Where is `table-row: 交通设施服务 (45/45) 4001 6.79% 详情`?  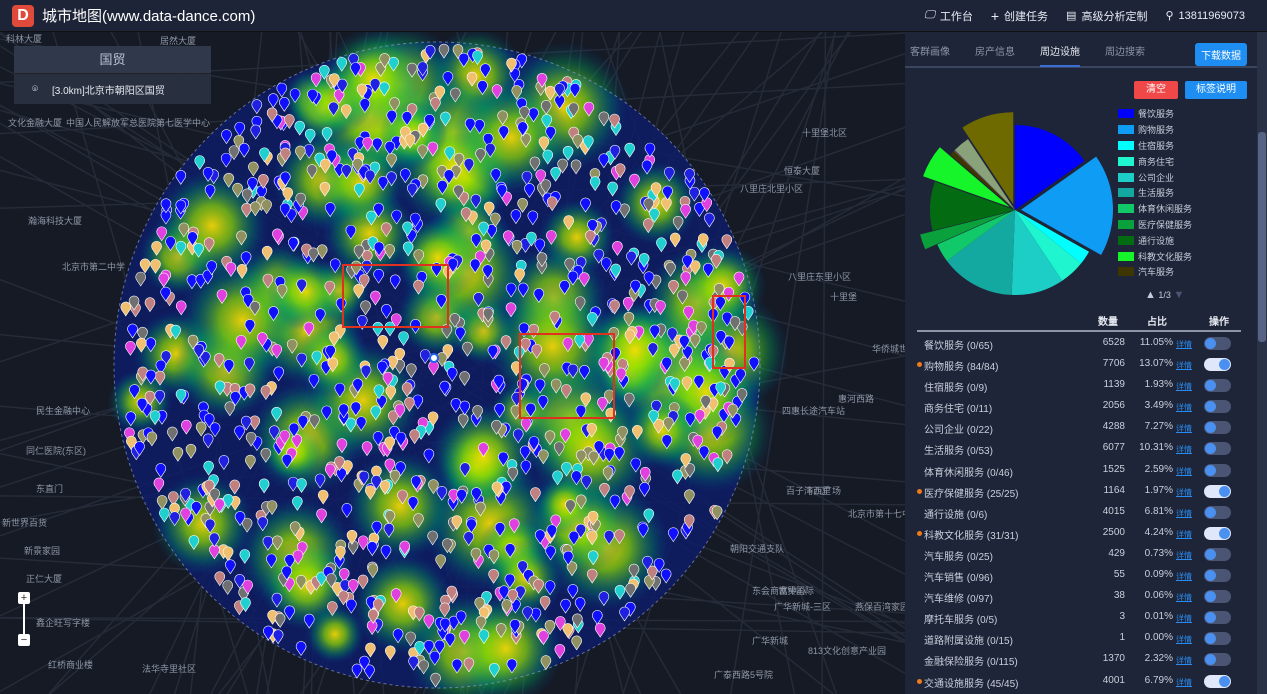 table-row: 交通设施服务 (45/45) 4001 6.79% 详情 is located at coordinates (1079, 681).